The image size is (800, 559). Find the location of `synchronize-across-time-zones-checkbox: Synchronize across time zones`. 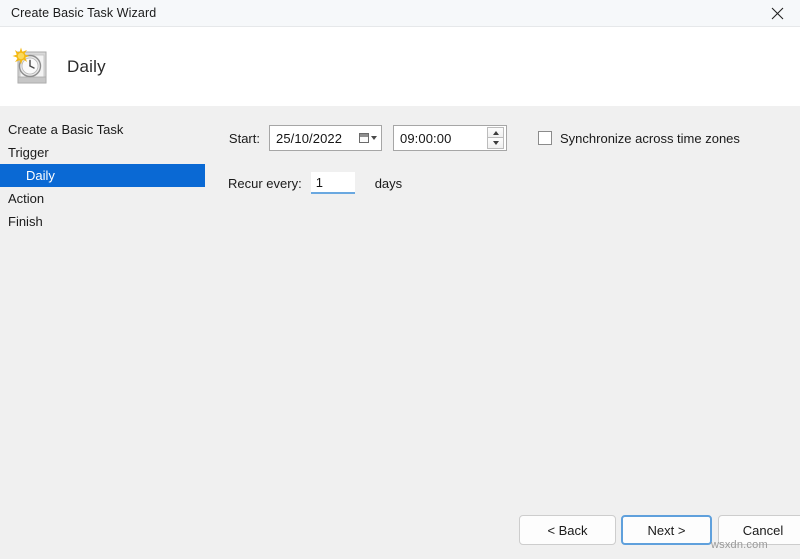

synchronize-across-time-zones-checkbox: Synchronize across time zones is located at coordinates (639, 138).